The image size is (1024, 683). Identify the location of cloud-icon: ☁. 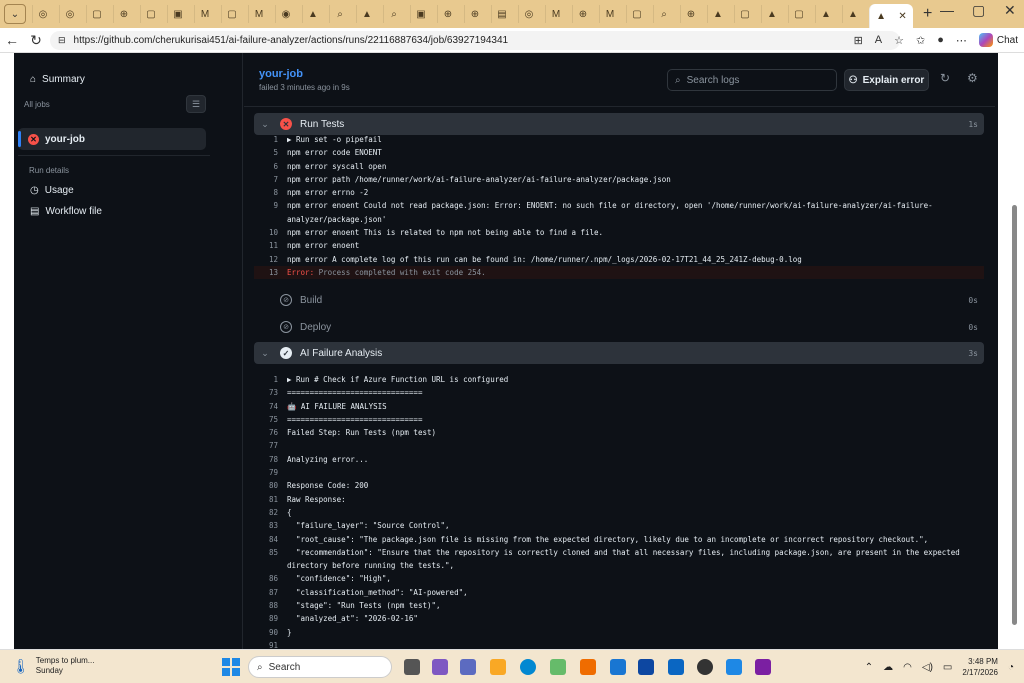
(888, 667).